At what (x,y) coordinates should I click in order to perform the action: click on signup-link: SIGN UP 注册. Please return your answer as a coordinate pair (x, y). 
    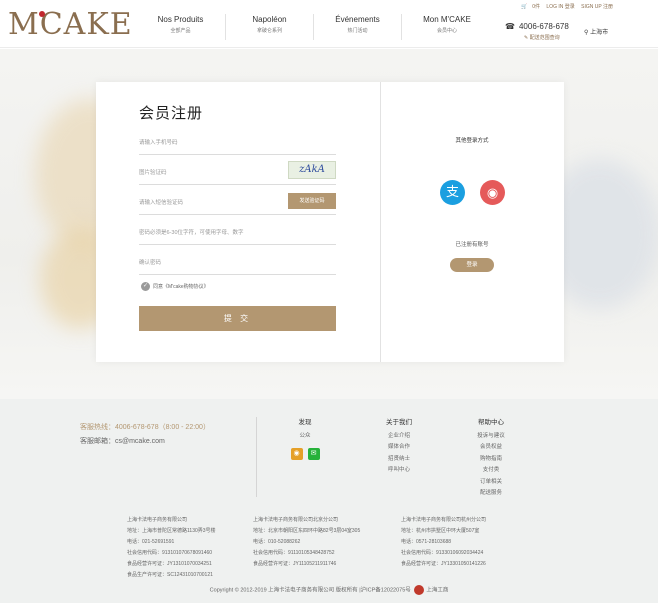
    Looking at the image, I should click on (597, 7).